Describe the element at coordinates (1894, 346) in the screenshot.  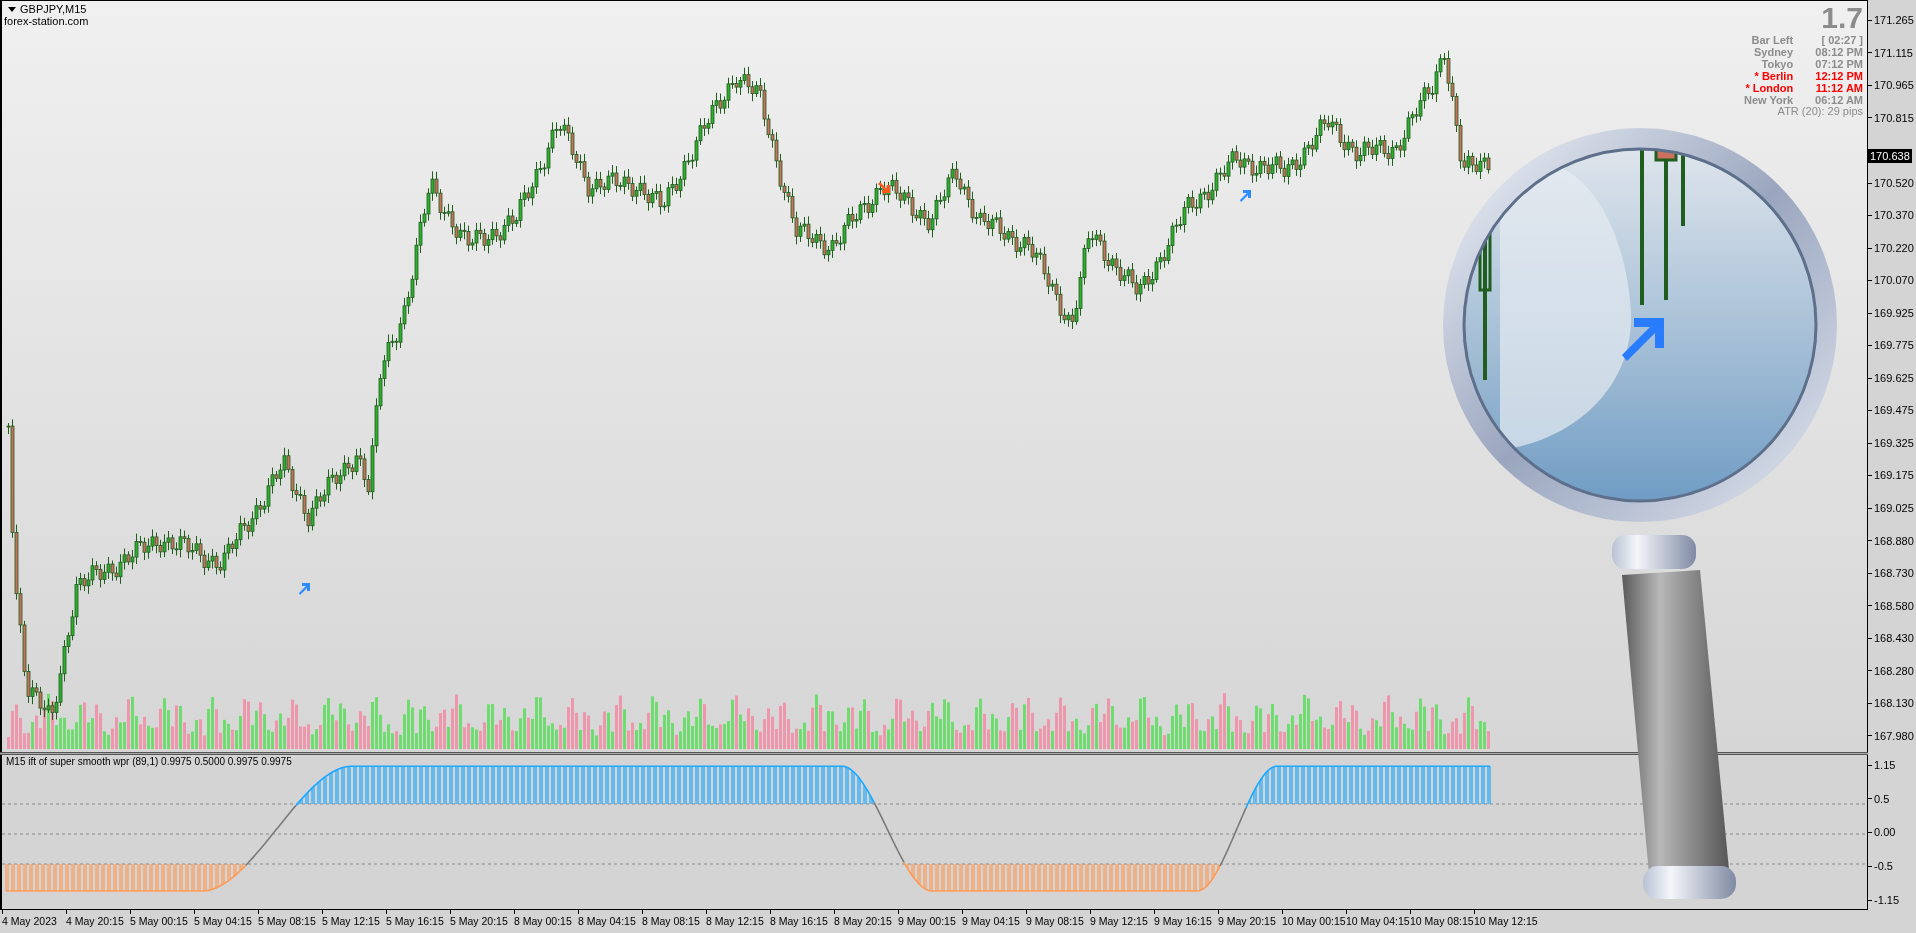
I see `price-tick-label: 169.775` at that location.